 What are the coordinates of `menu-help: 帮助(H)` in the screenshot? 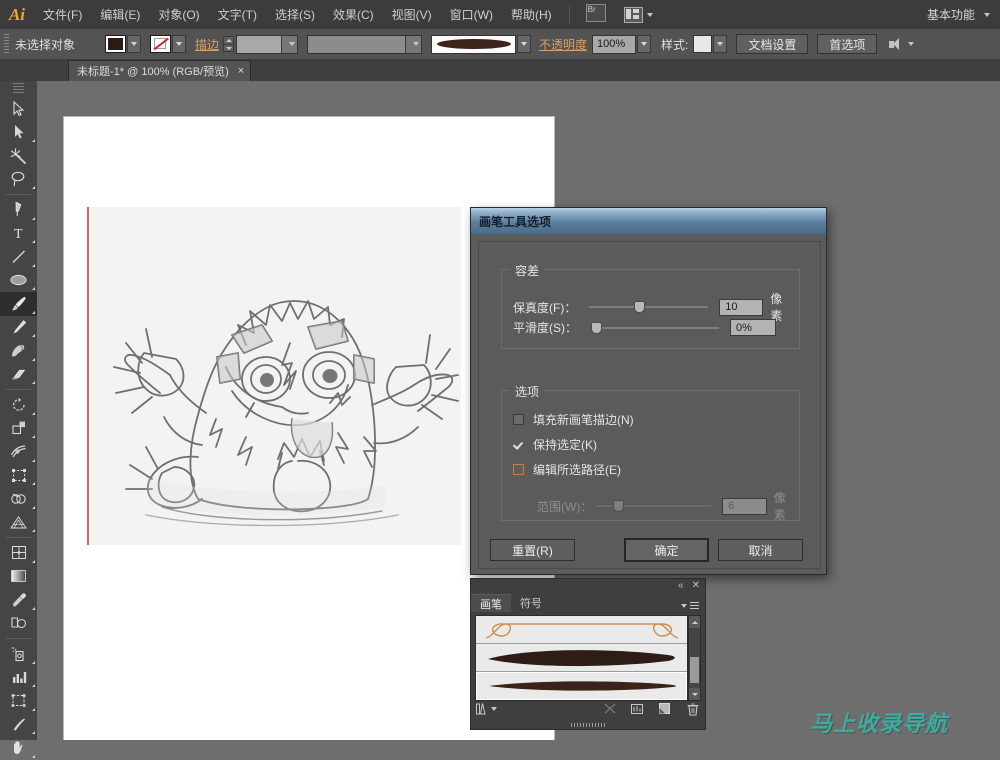 It's located at (531, 14).